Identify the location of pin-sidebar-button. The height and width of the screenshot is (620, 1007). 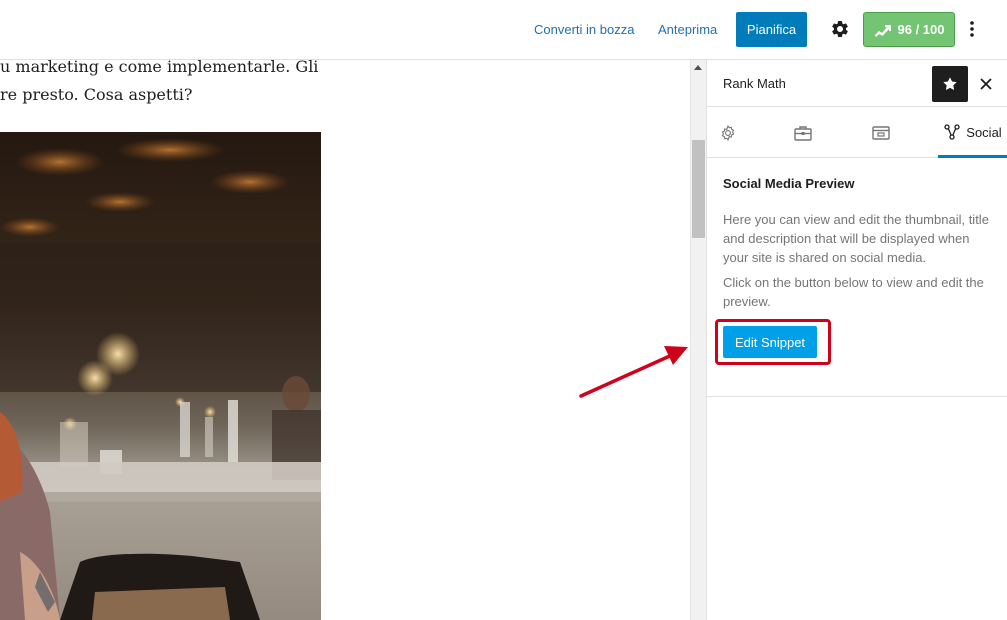
(950, 84).